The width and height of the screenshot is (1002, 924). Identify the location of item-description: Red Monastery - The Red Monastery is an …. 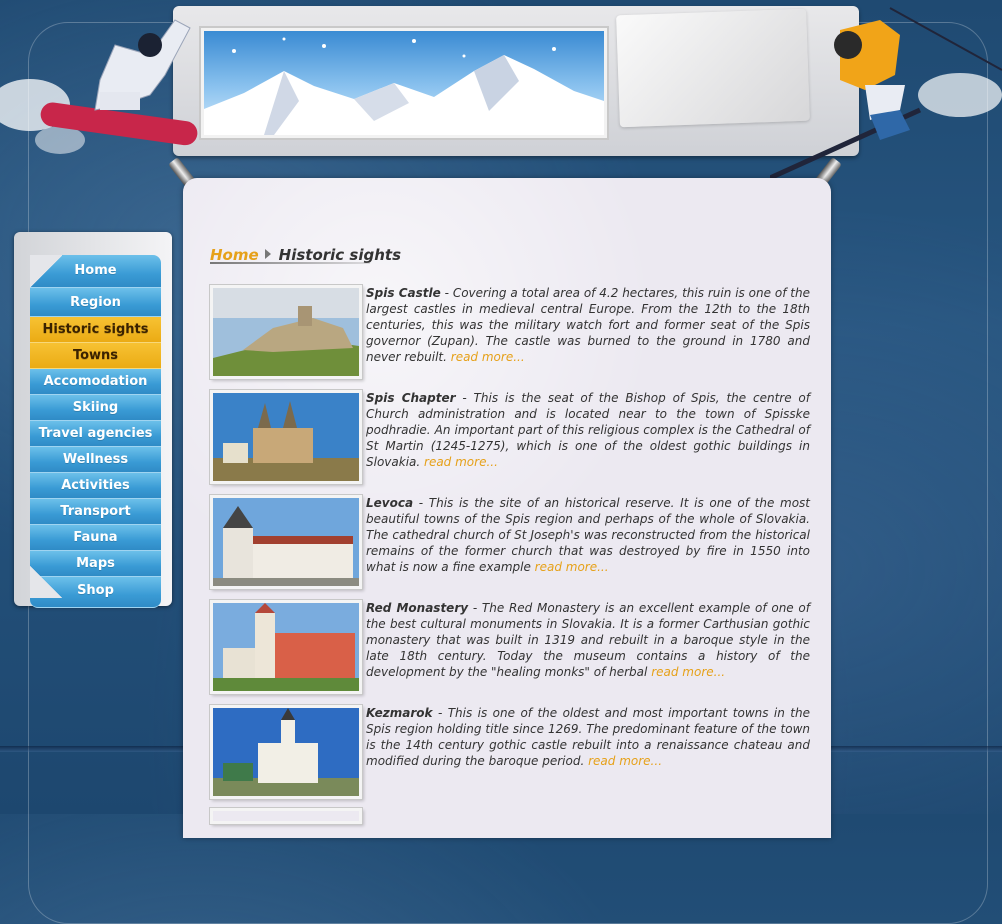
(588, 640).